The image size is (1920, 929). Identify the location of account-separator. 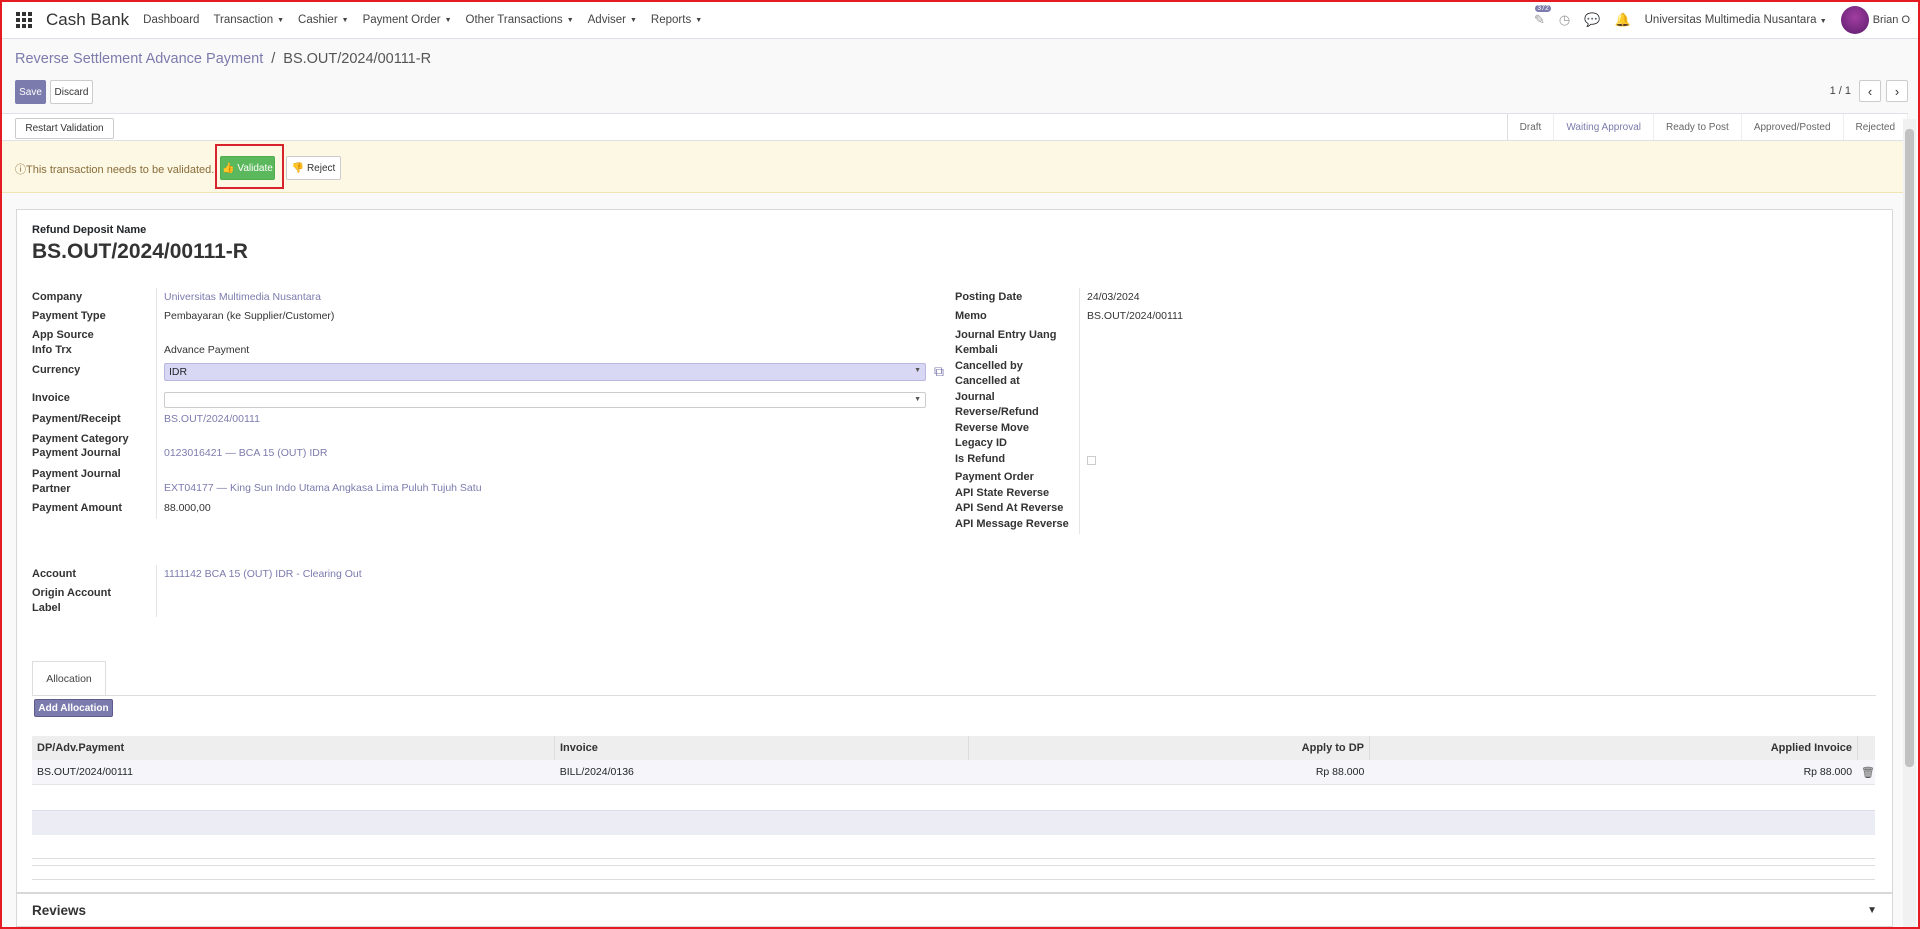
(156, 591).